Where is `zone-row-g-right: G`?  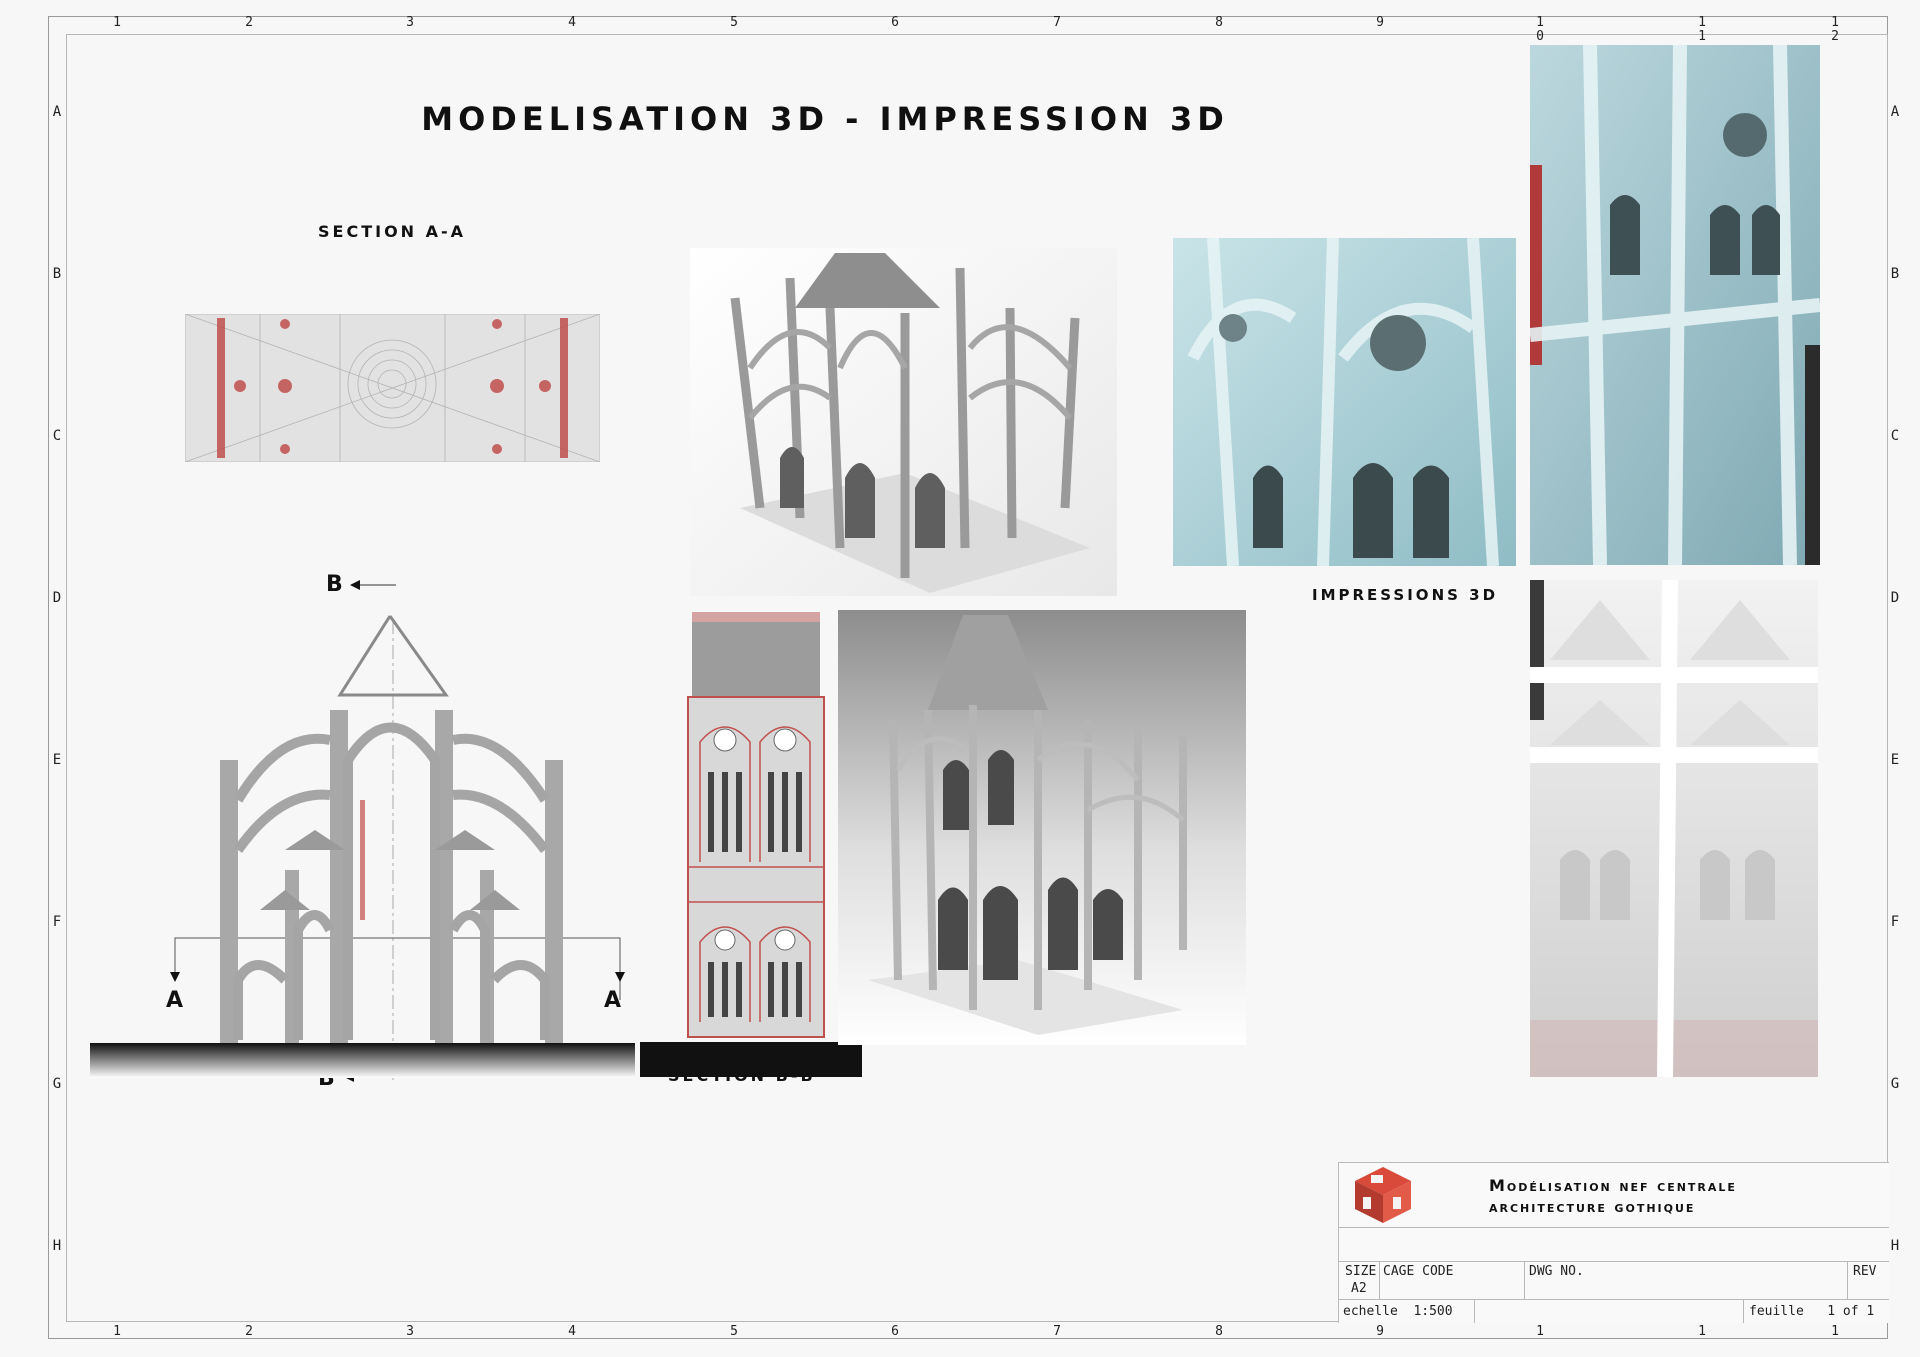 zone-row-g-right: G is located at coordinates (1895, 1084).